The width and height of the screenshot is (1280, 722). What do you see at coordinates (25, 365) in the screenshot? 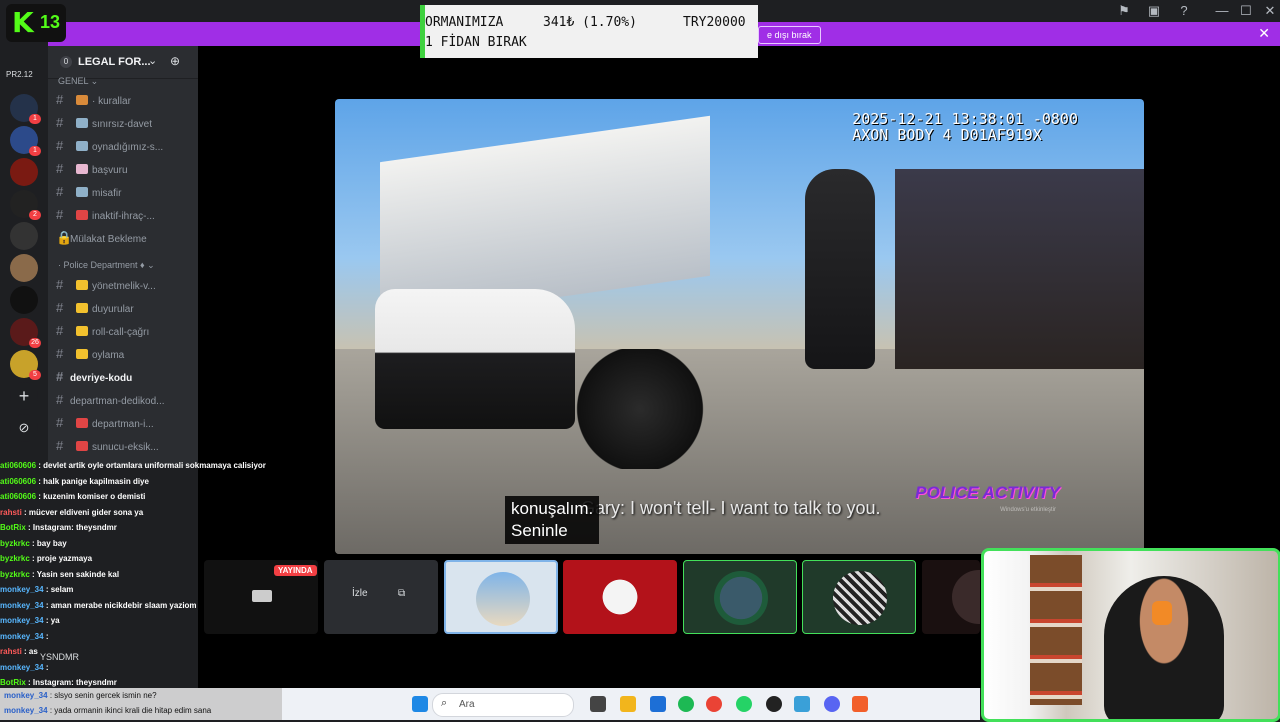
I see `server-icon: 5` at bounding box center [25, 365].